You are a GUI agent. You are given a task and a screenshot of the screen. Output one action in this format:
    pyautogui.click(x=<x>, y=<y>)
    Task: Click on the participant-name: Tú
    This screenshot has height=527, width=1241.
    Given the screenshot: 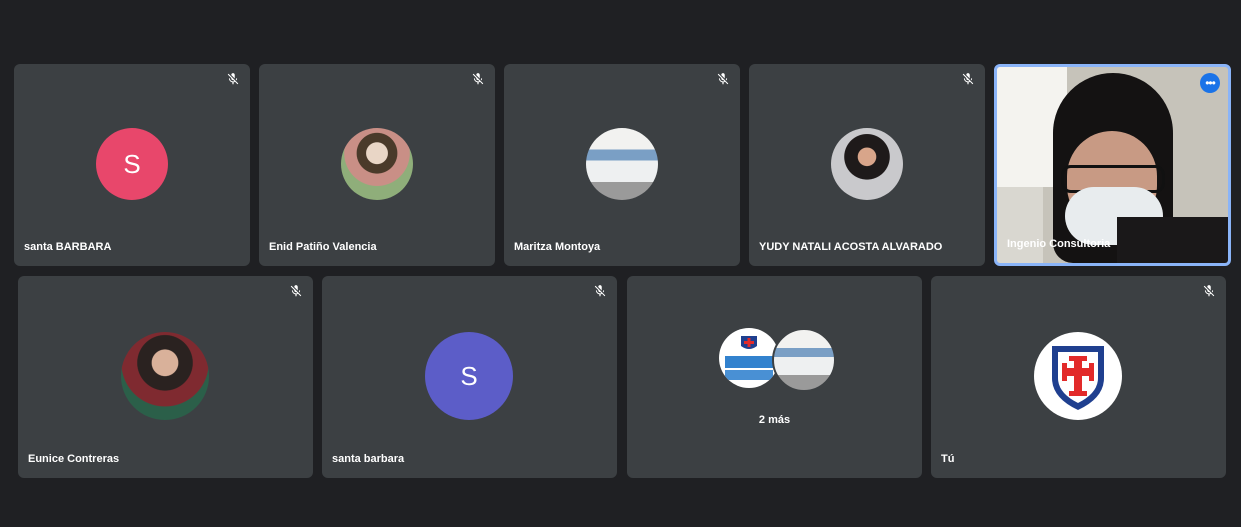 What is the action you would take?
    pyautogui.click(x=948, y=459)
    